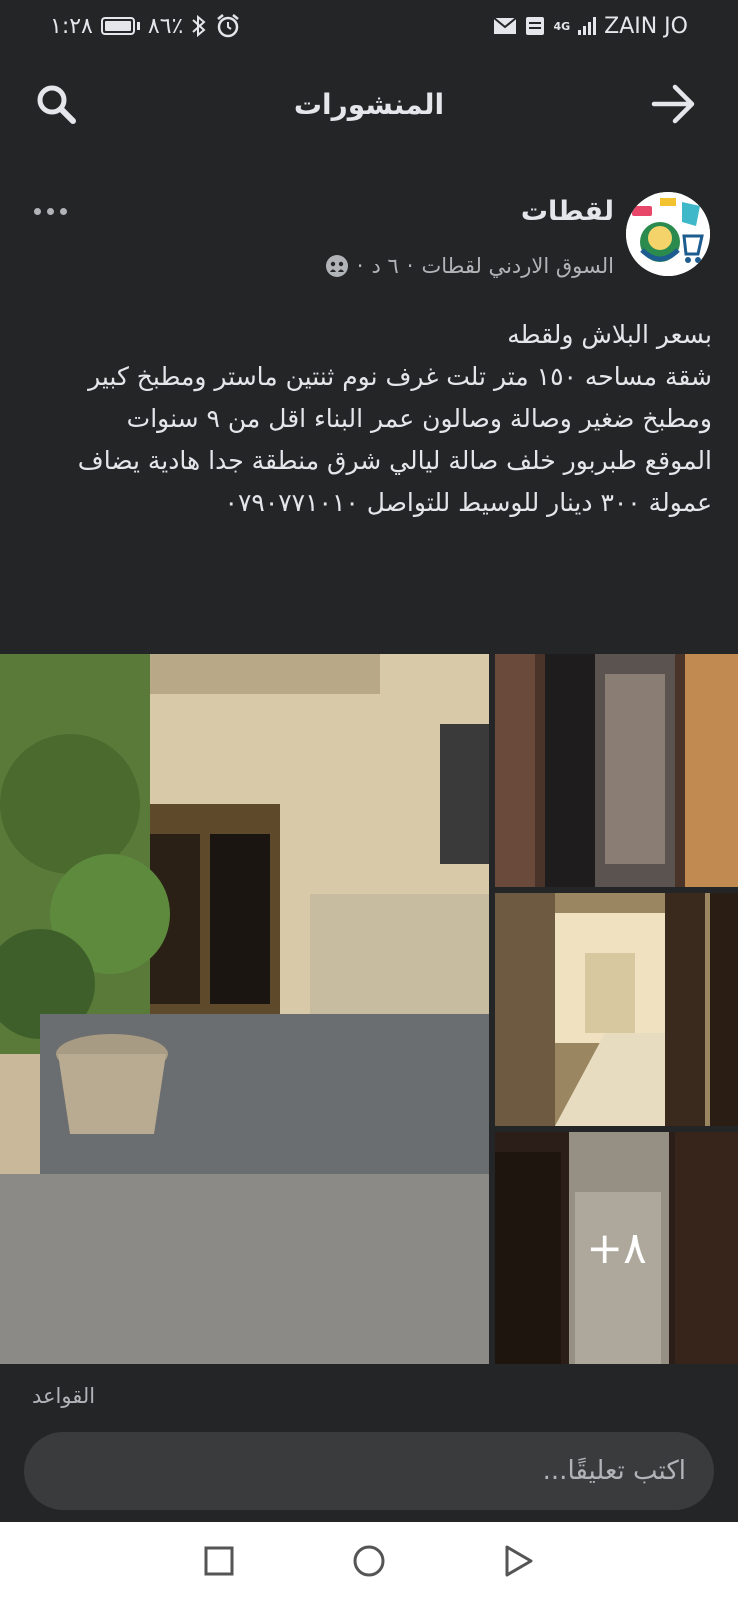 The image size is (738, 1600). Describe the element at coordinates (562, 26) in the screenshot. I see `network-type: 4G` at that location.